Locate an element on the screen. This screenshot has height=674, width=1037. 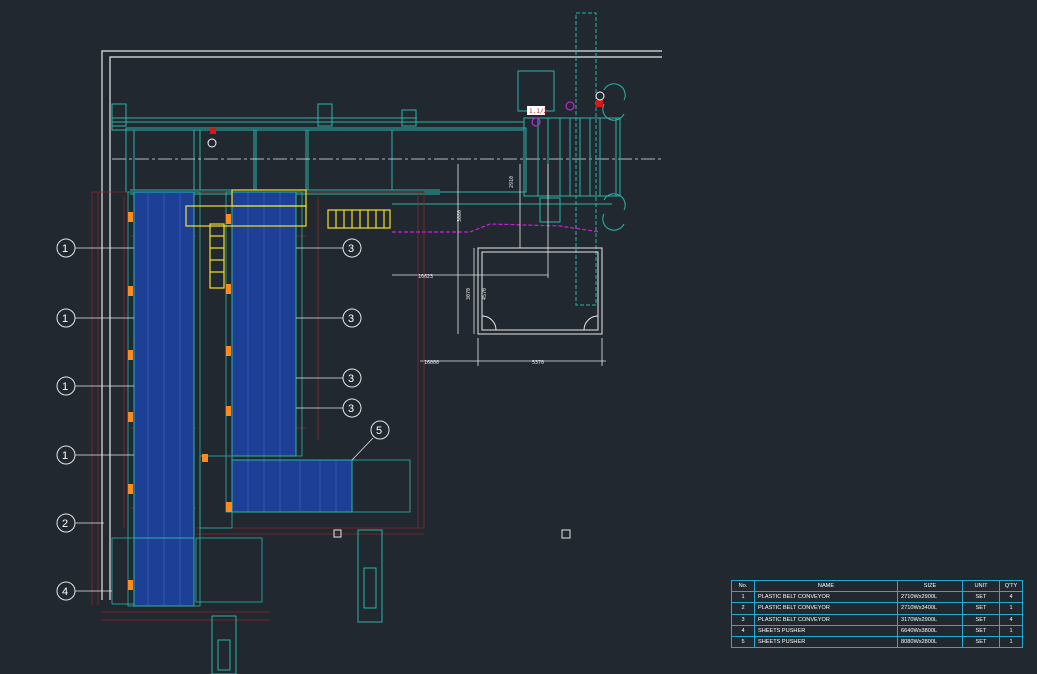
balloon-label: 5 is located at coordinates (379, 431).